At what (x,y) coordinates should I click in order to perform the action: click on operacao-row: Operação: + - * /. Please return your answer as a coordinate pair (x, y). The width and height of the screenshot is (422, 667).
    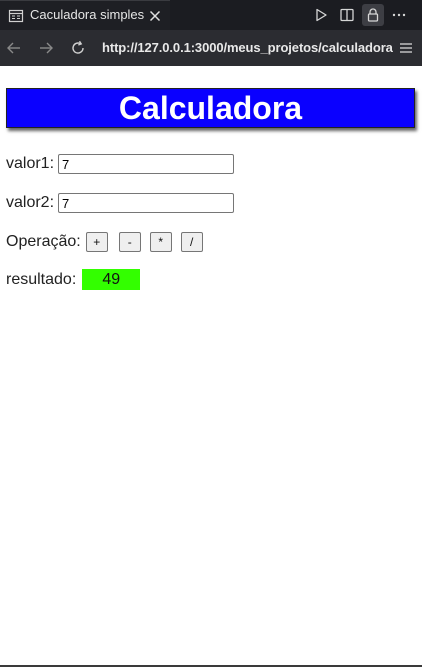
    Looking at the image, I should click on (104, 242).